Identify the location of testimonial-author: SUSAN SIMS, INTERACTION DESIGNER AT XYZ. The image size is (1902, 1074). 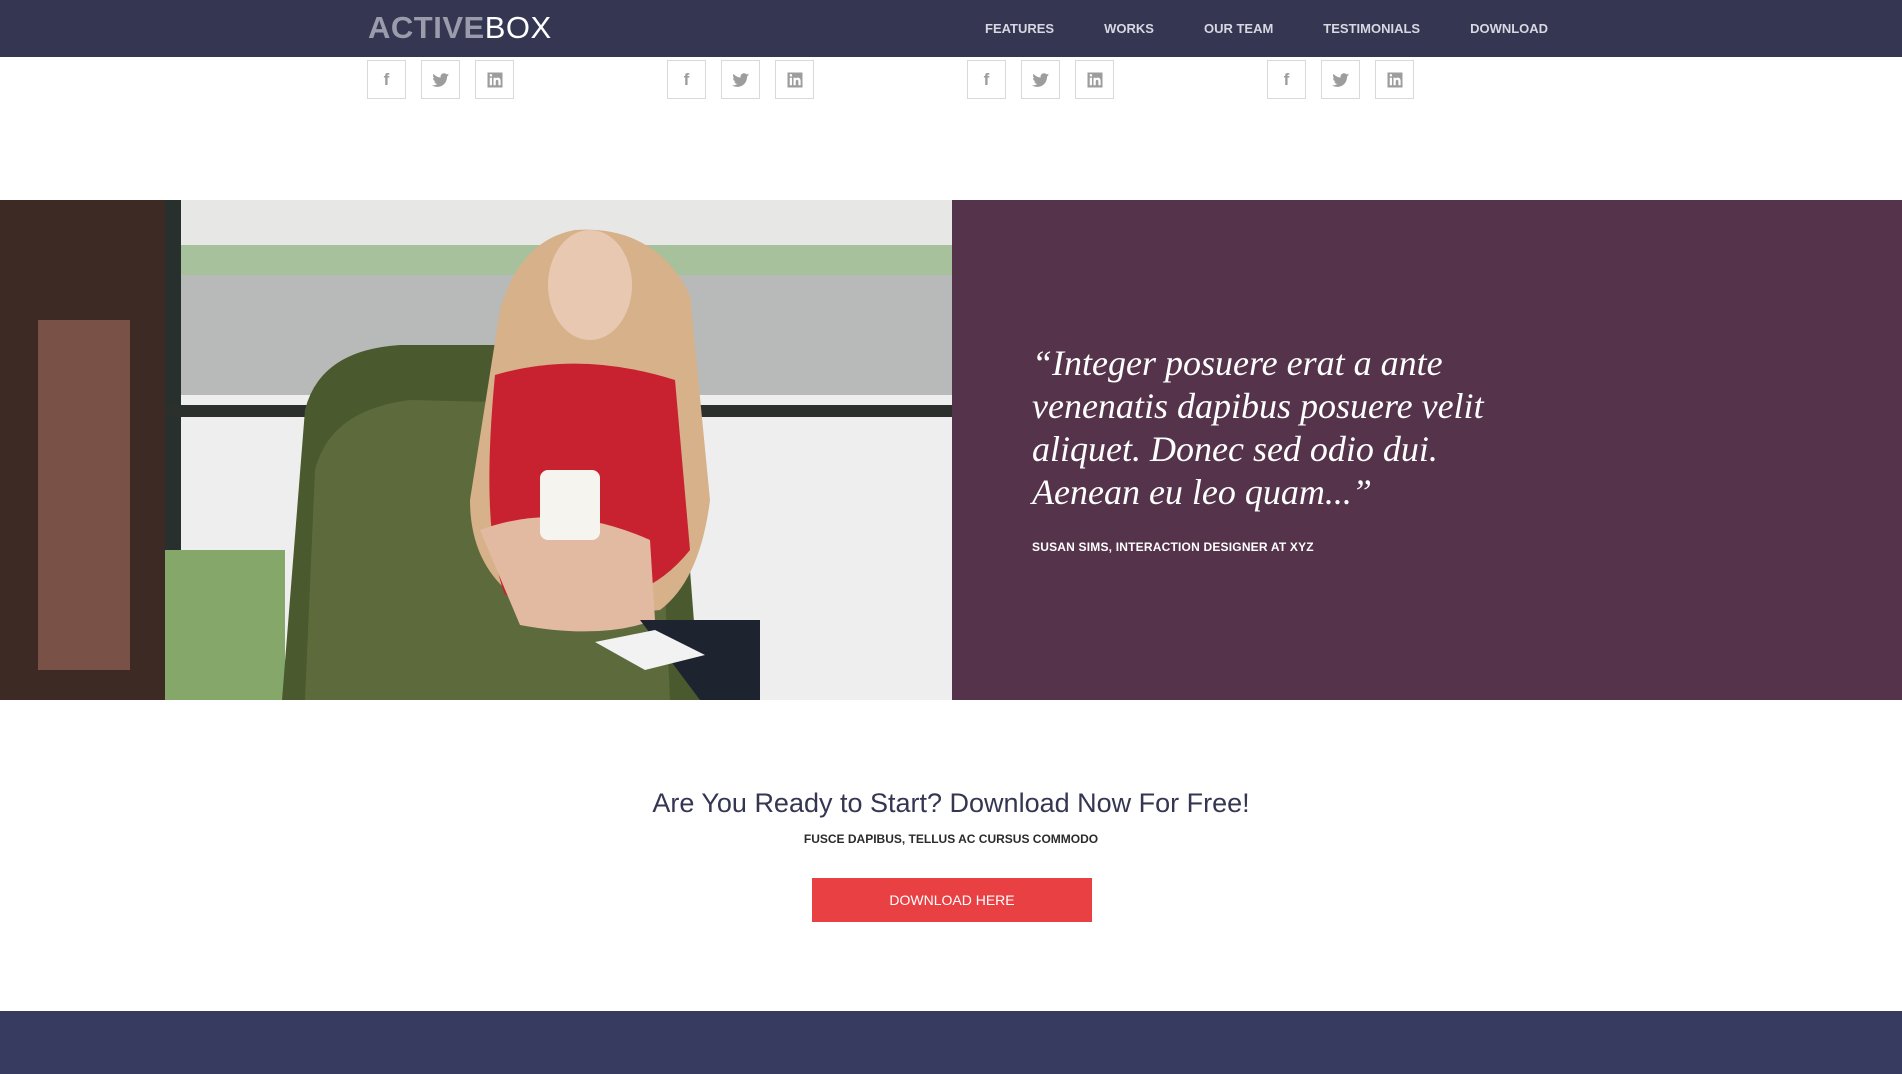
(1173, 547).